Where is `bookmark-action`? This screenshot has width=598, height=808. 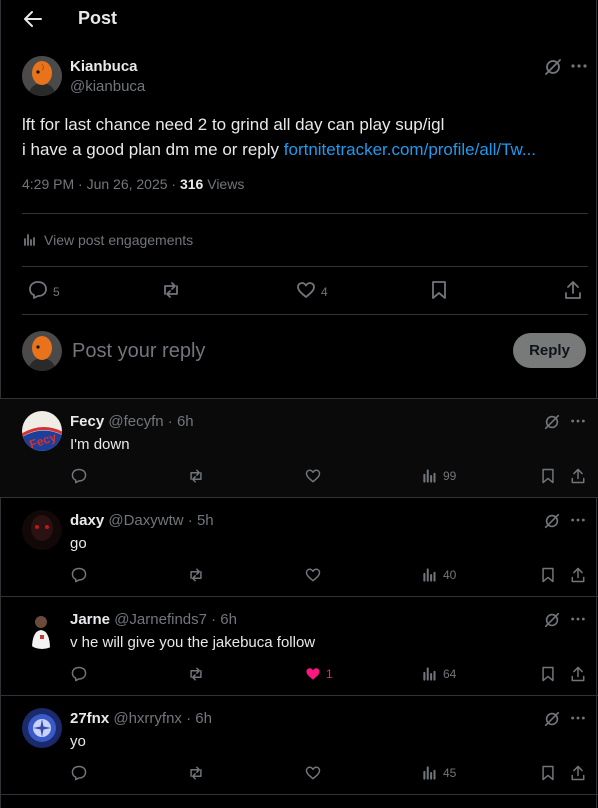 bookmark-action is located at coordinates (439, 290).